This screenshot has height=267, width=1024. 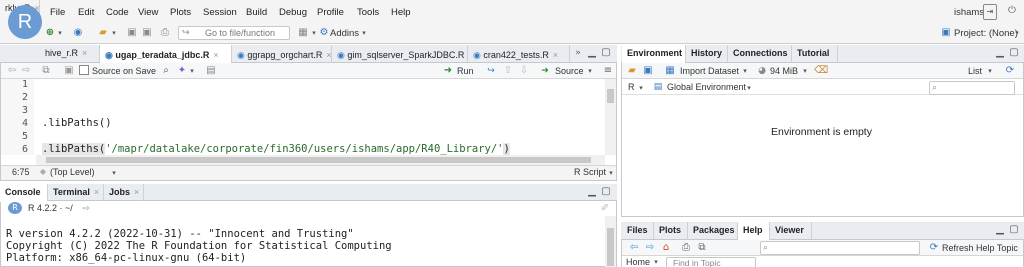 I want to click on tab-jobs: Jobs ×, so click(x=124, y=192).